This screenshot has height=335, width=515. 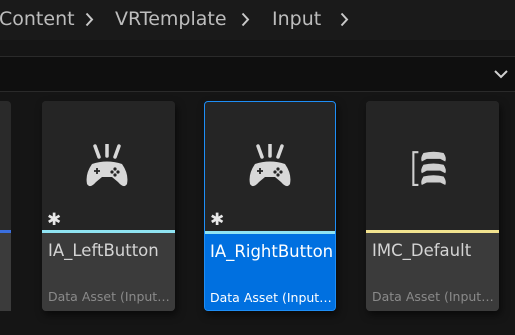 I want to click on input-mapping-stack-icon, so click(x=429, y=169).